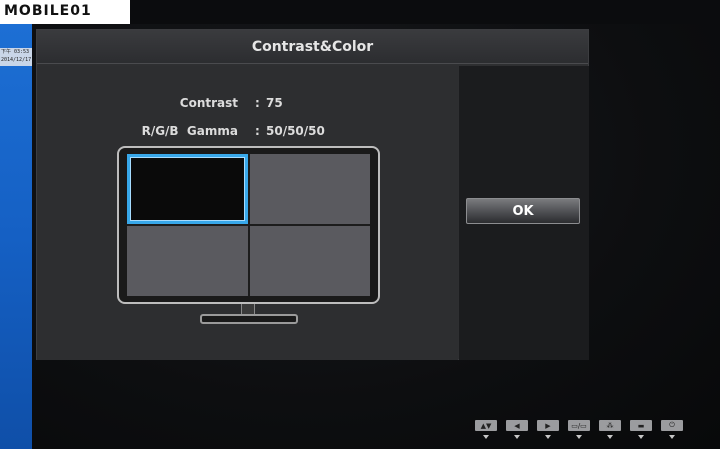 Image resolution: width=720 pixels, height=449 pixels. Describe the element at coordinates (610, 437) in the screenshot. I see `settings-key-arrow-icon` at that location.